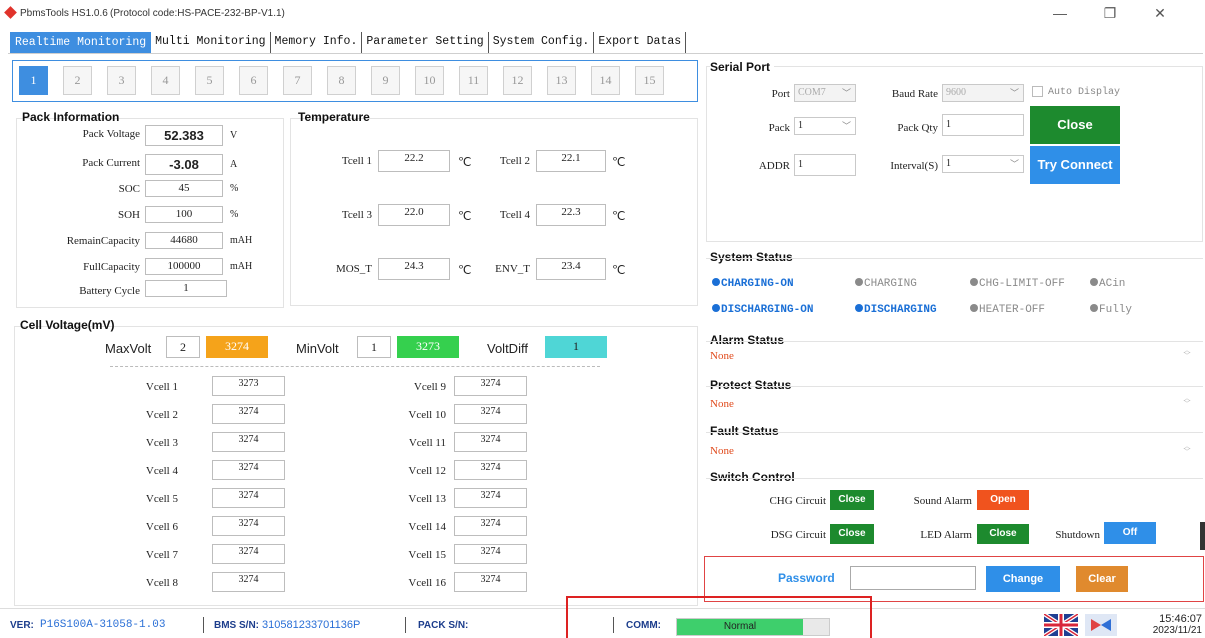  I want to click on env-temp-value: 23.4, so click(571, 269).